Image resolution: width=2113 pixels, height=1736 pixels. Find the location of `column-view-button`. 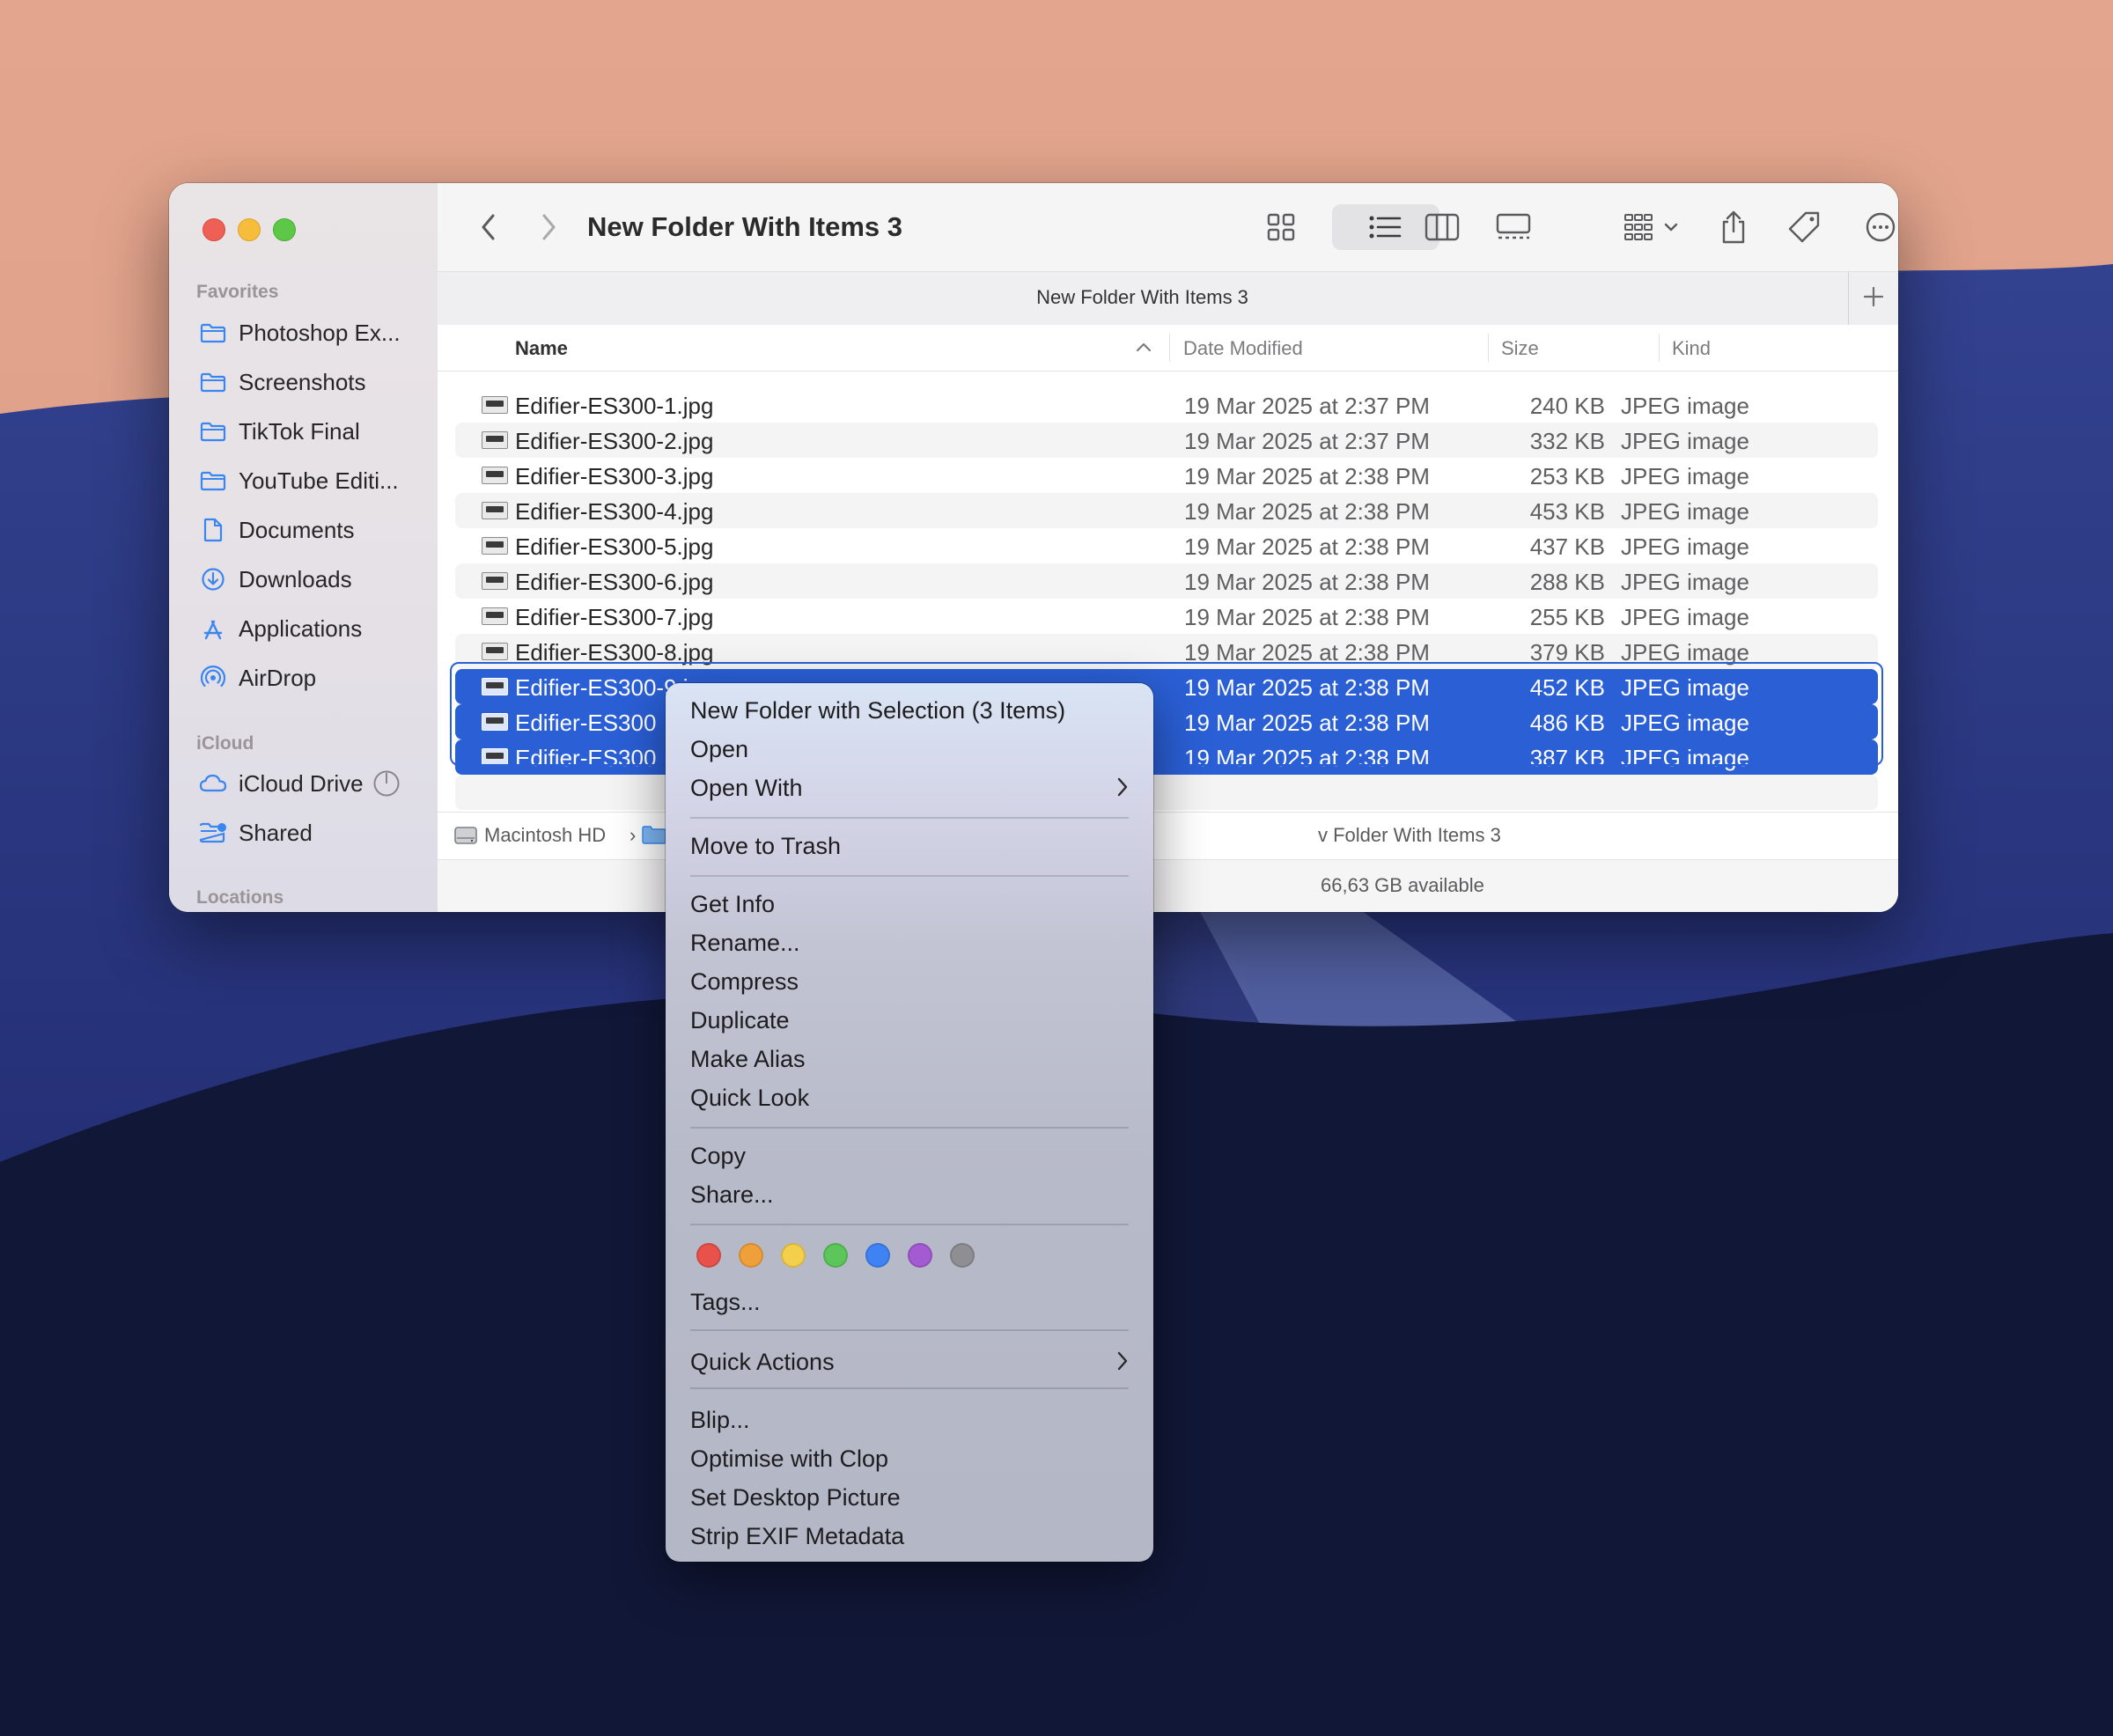

column-view-button is located at coordinates (1442, 227).